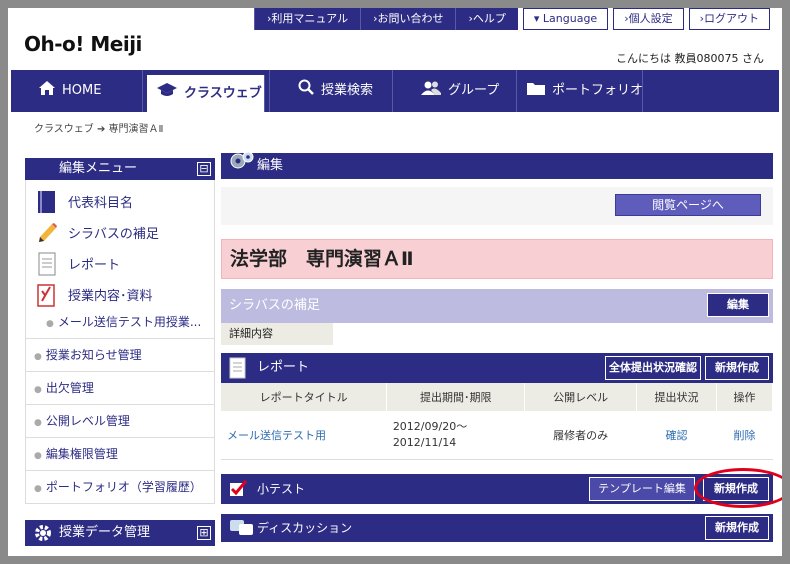  What do you see at coordinates (242, 533) in the screenshot?
I see `chat-icon` at bounding box center [242, 533].